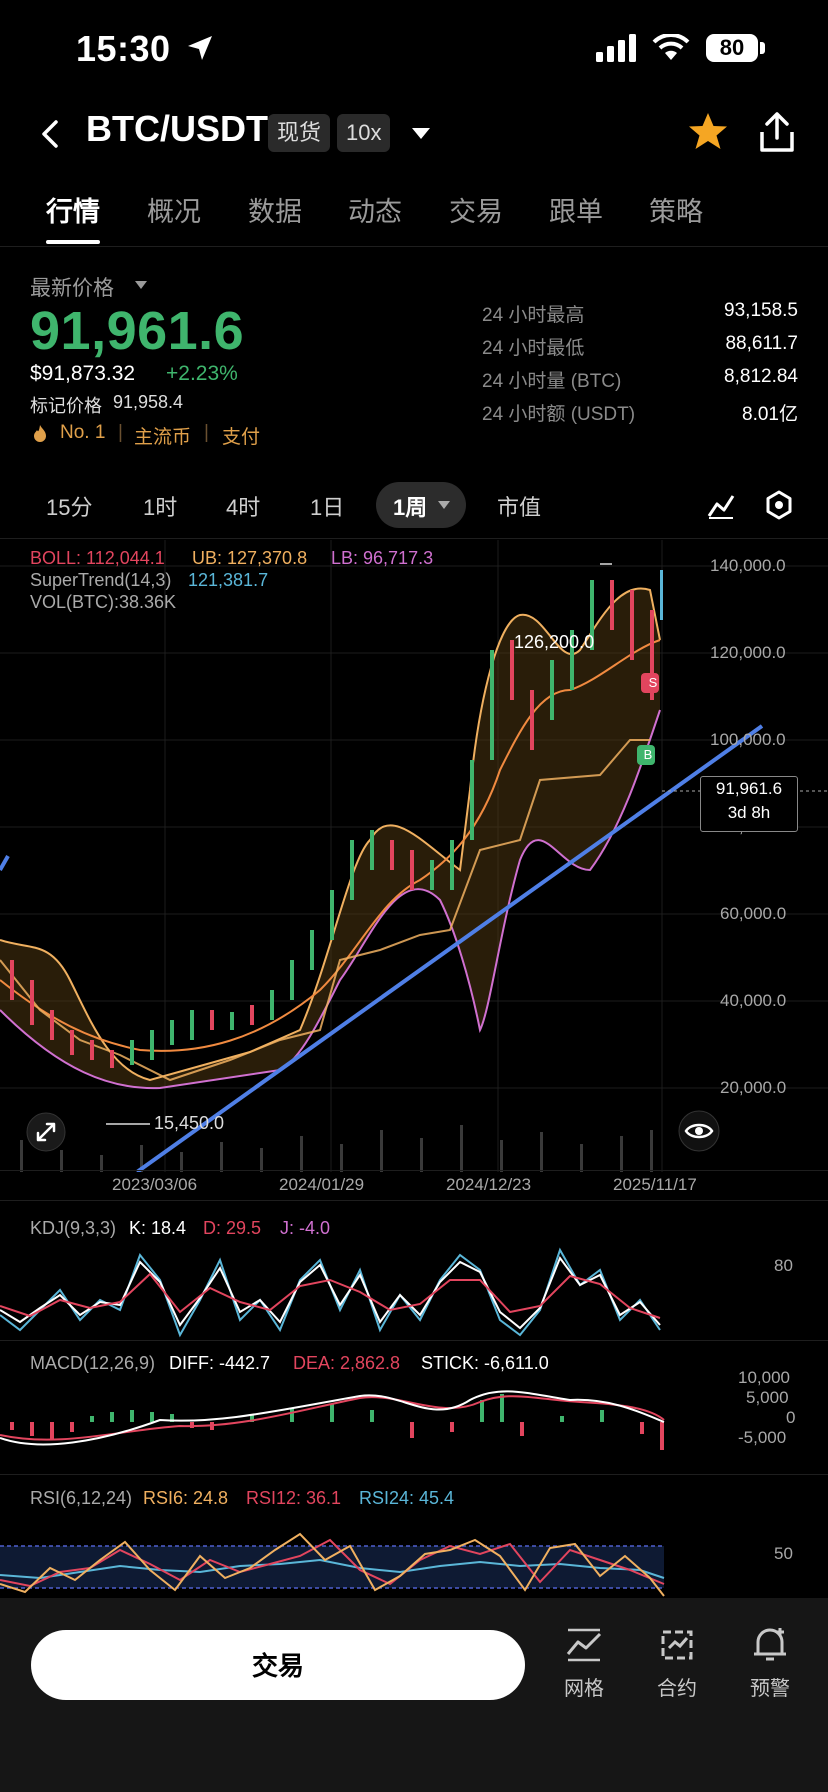 Image resolution: width=828 pixels, height=1792 pixels. I want to click on x-axis-label: 2024/12/23, so click(489, 1184).